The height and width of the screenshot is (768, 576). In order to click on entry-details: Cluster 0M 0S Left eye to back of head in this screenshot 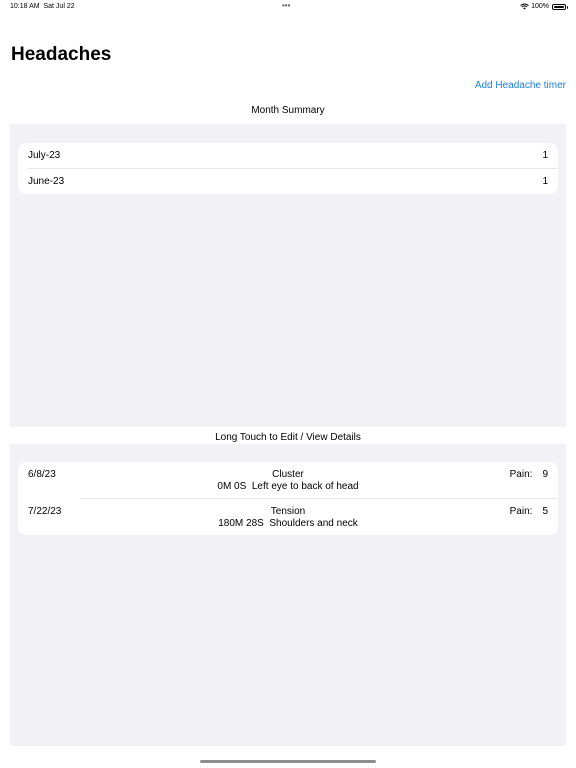, I will do `click(288, 481)`.